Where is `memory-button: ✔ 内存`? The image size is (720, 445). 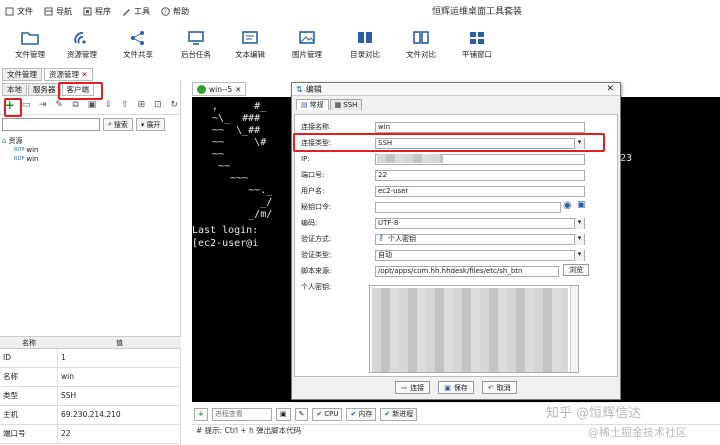 memory-button: ✔ 内存 is located at coordinates (361, 414).